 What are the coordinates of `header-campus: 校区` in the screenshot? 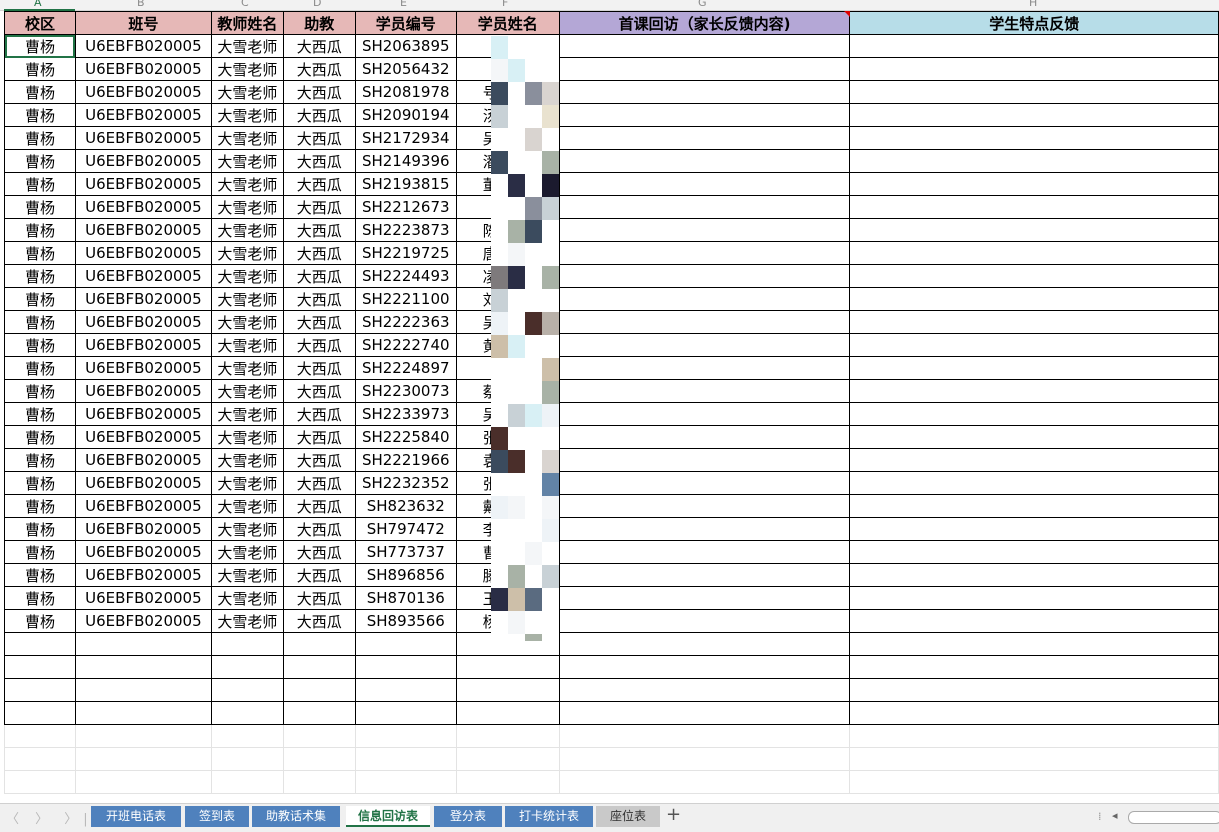 It's located at (40, 23).